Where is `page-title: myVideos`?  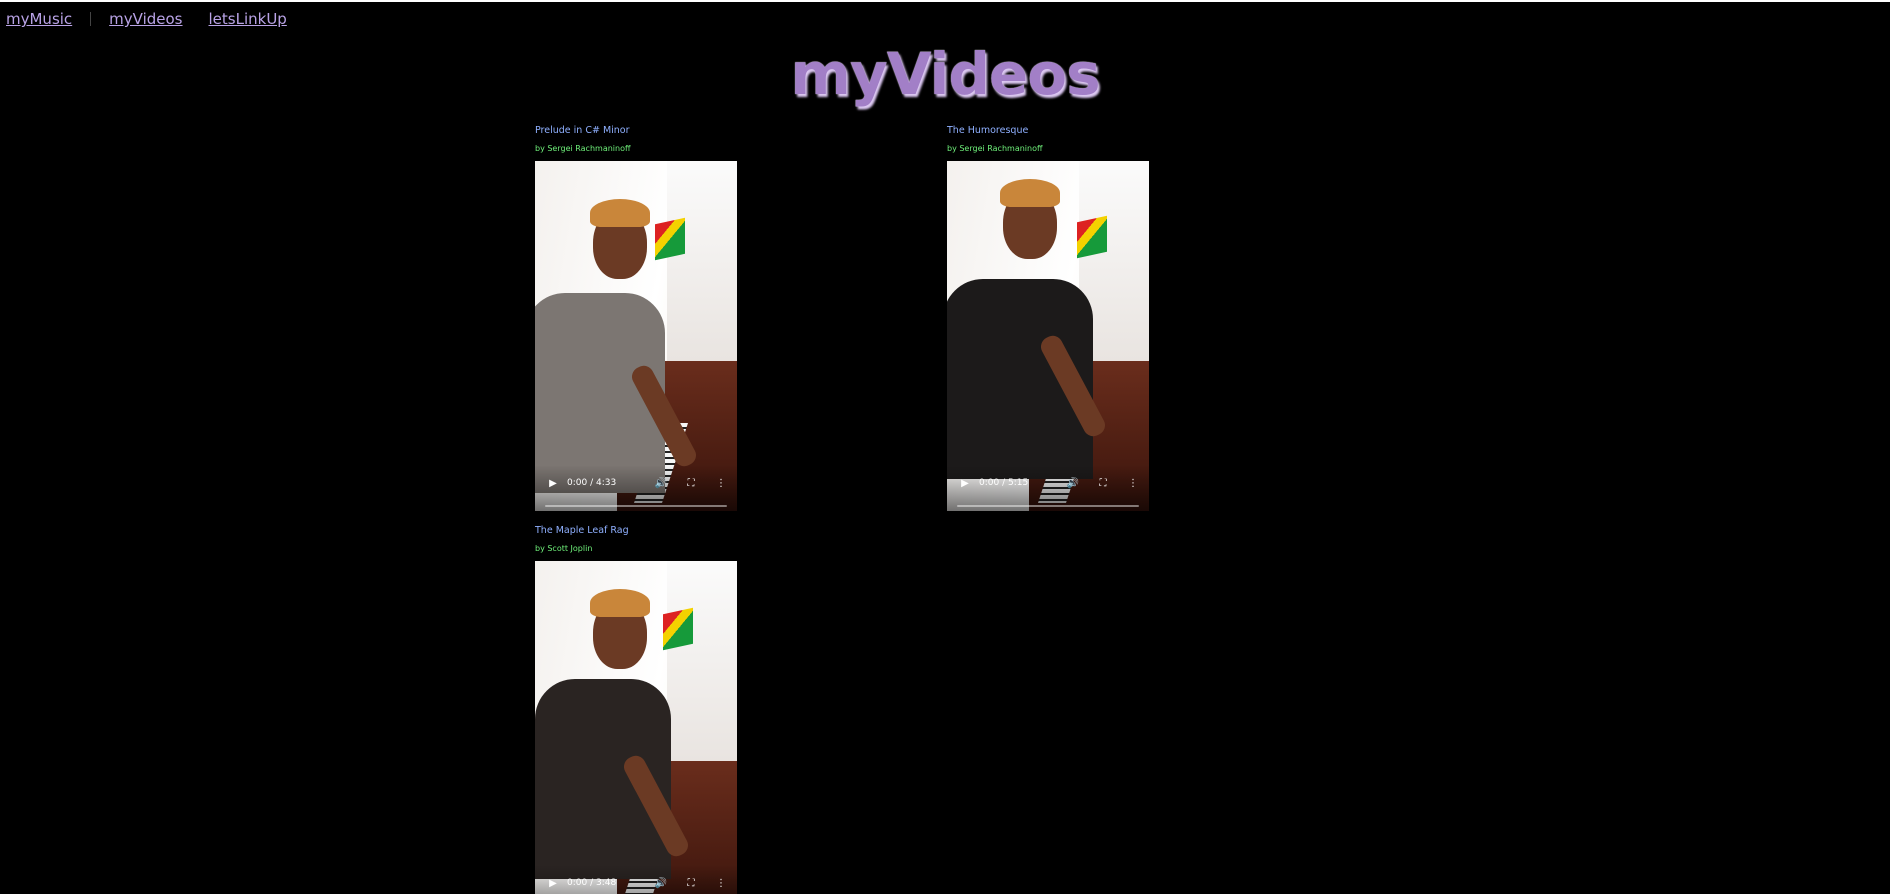
page-title: myVideos is located at coordinates (945, 74).